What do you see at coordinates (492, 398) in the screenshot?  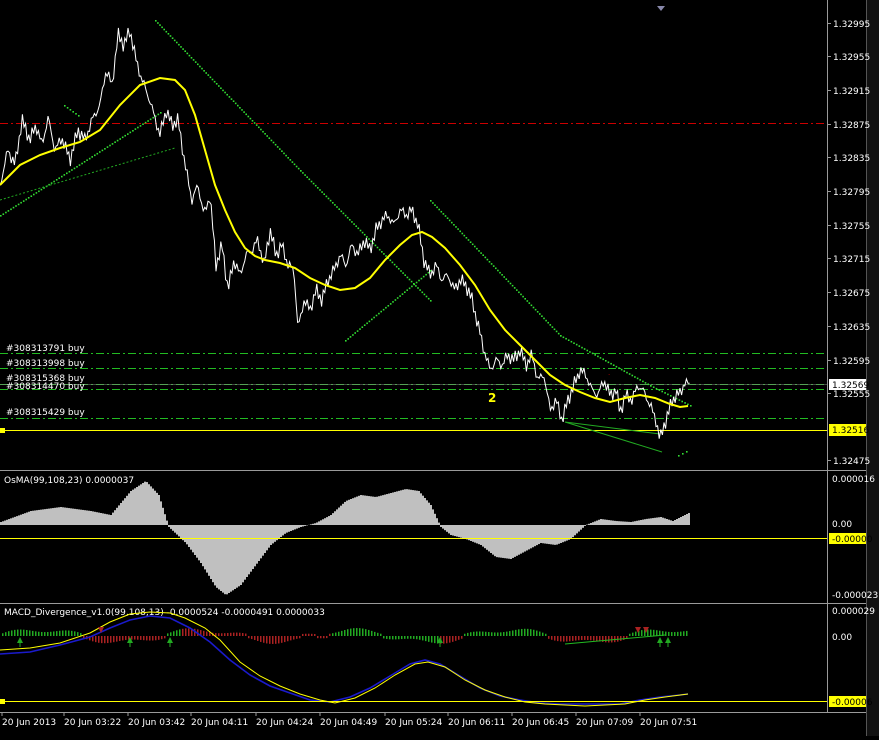 I see `wave-label: 2` at bounding box center [492, 398].